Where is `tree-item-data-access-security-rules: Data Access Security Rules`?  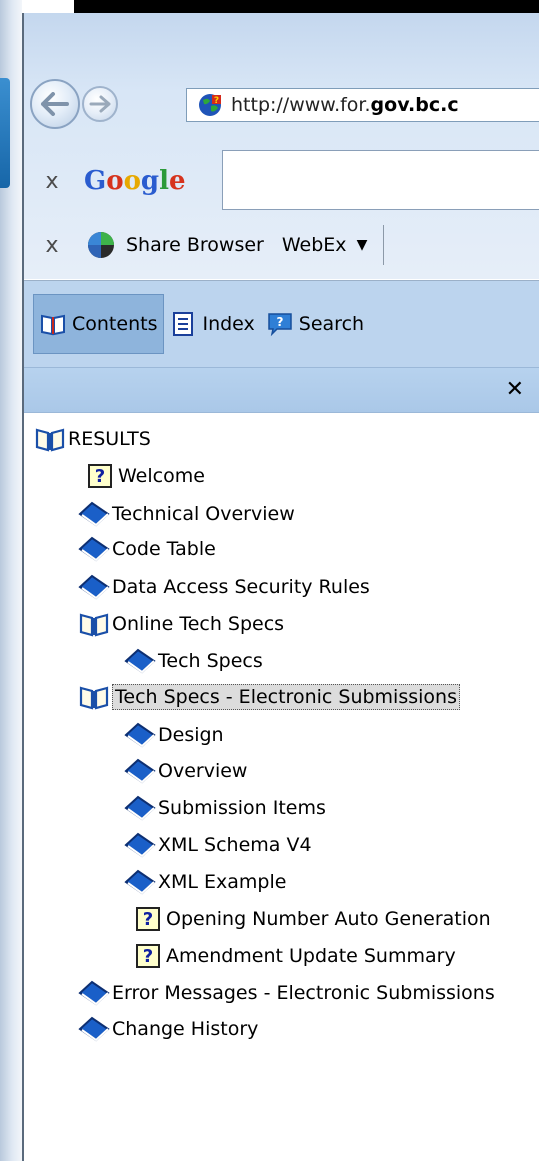 tree-item-data-access-security-rules: Data Access Security Rules is located at coordinates (224, 587).